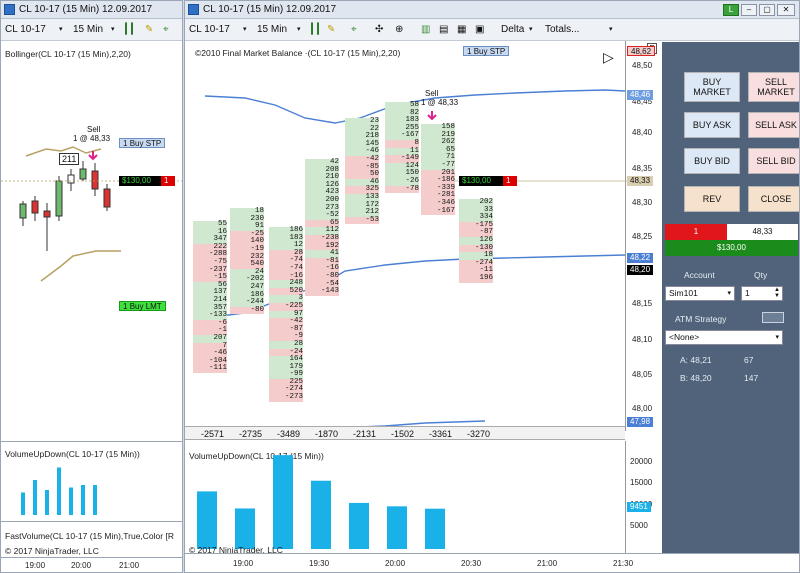  Describe the element at coordinates (492, 562) in the screenshot. I see `main-time-axis: 19:00 19:30 20:00 20:30 21:00 21:30` at that location.